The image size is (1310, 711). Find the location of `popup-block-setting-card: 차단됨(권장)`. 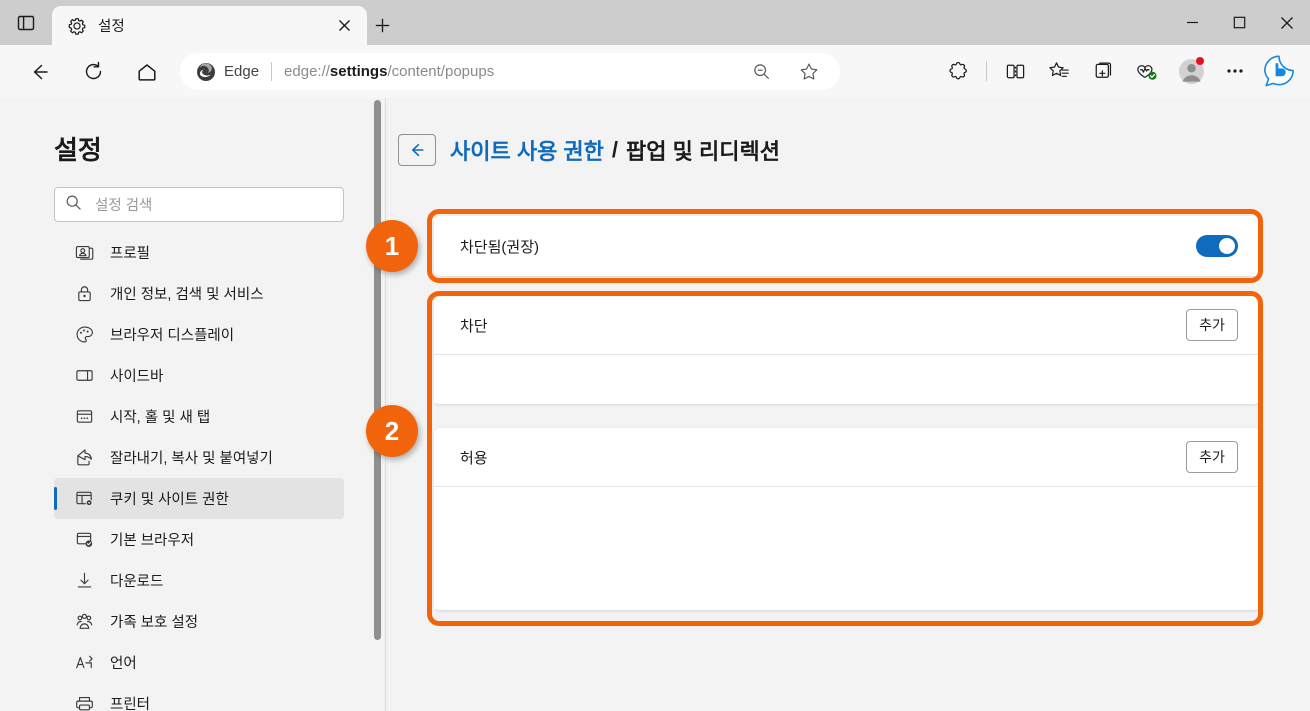

popup-block-setting-card: 차단됨(권장) is located at coordinates (847, 246).